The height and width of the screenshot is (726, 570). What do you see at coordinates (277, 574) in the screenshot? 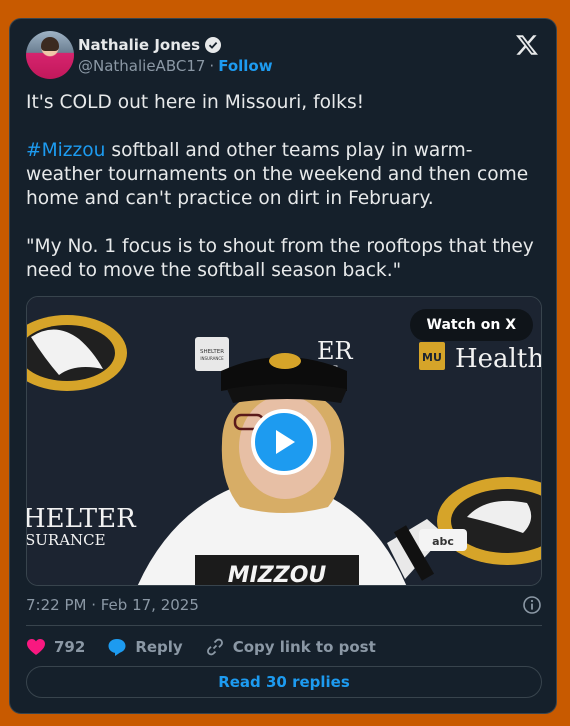
I see `shirt-text: MIZZOU` at bounding box center [277, 574].